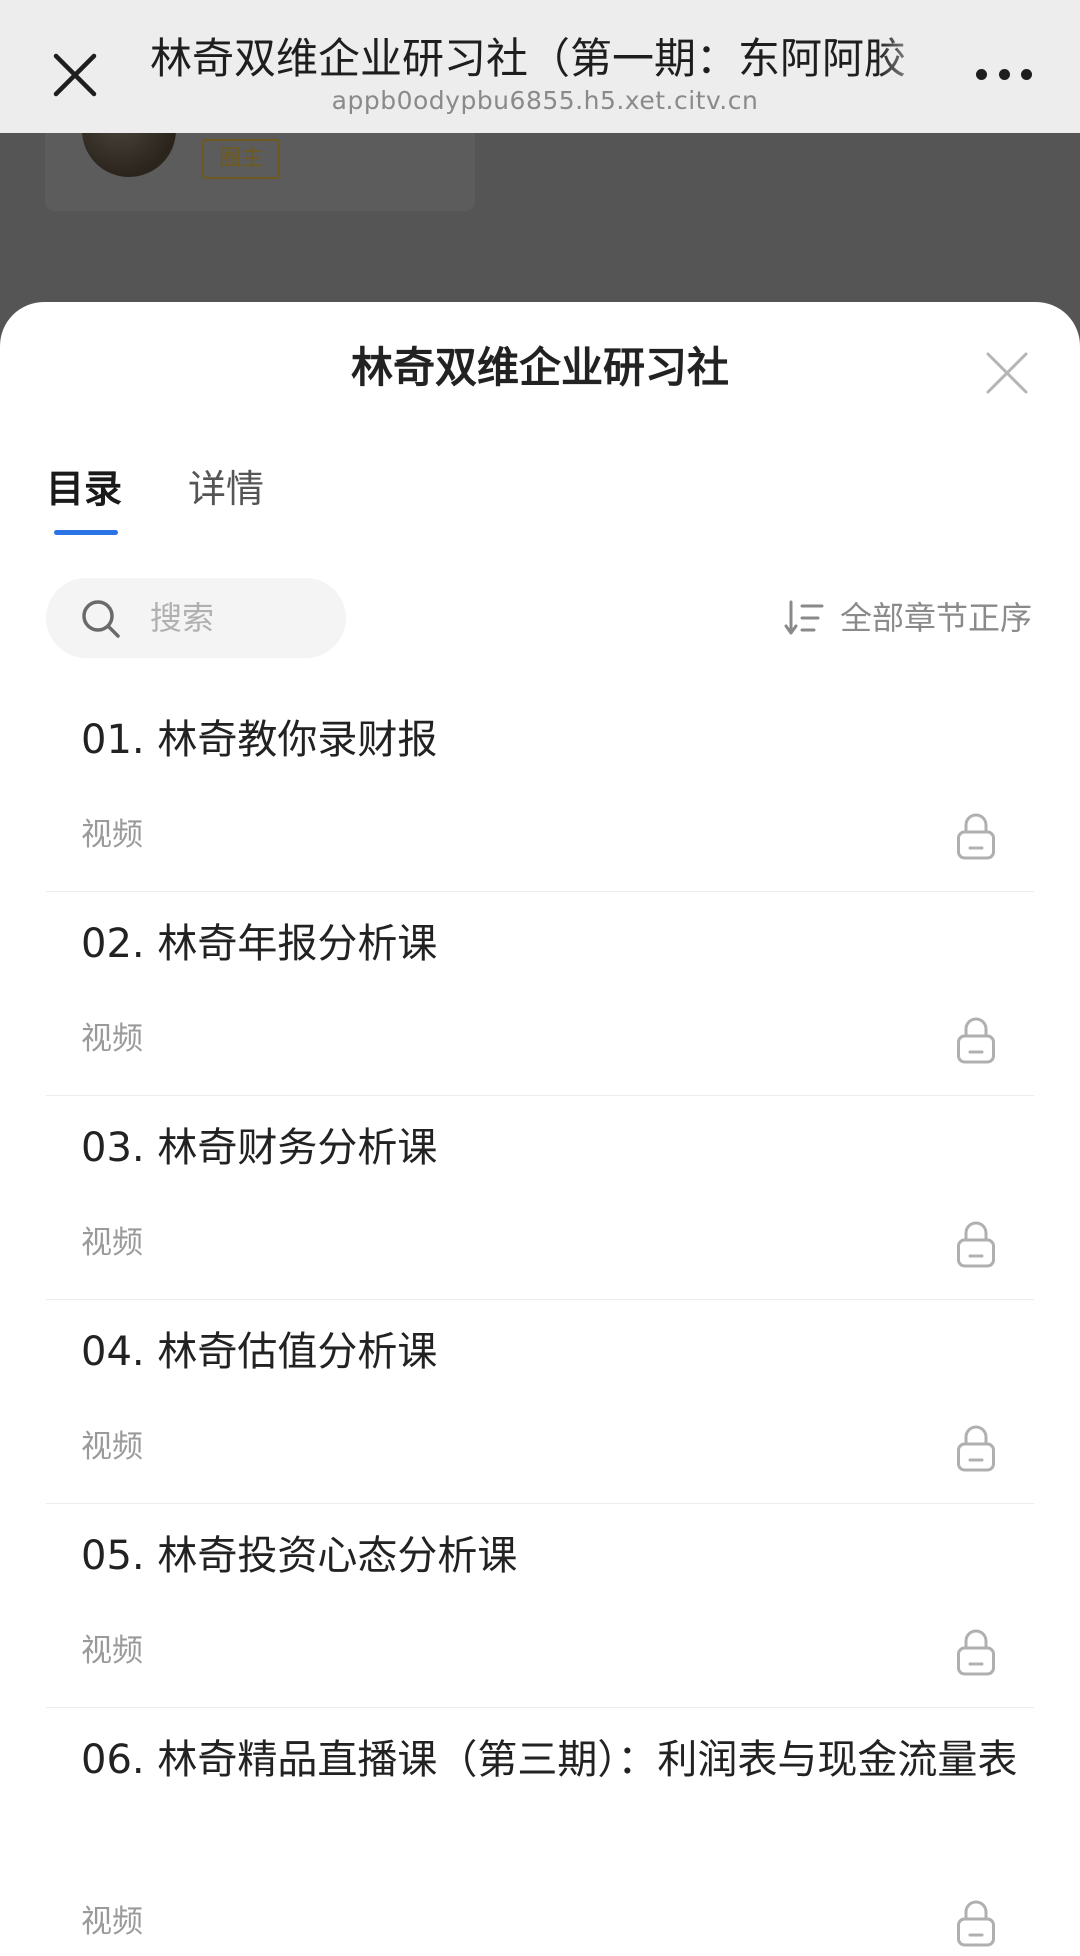  What do you see at coordinates (259, 740) in the screenshot?
I see `chapter-title: 01. 林奇教你录财报` at bounding box center [259, 740].